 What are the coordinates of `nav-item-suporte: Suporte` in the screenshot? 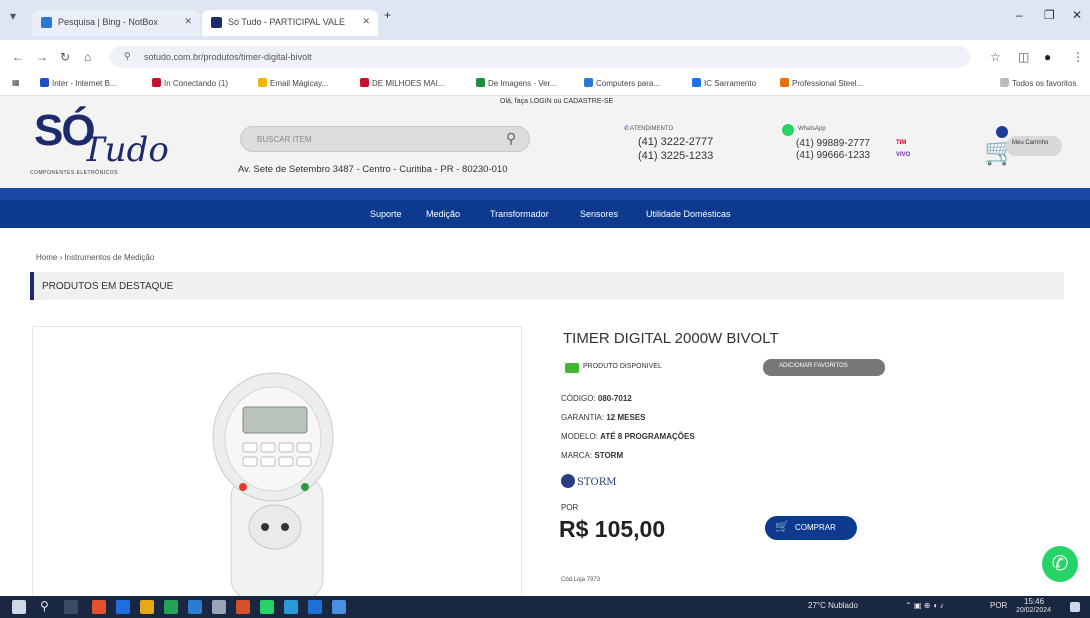 It's located at (386, 214).